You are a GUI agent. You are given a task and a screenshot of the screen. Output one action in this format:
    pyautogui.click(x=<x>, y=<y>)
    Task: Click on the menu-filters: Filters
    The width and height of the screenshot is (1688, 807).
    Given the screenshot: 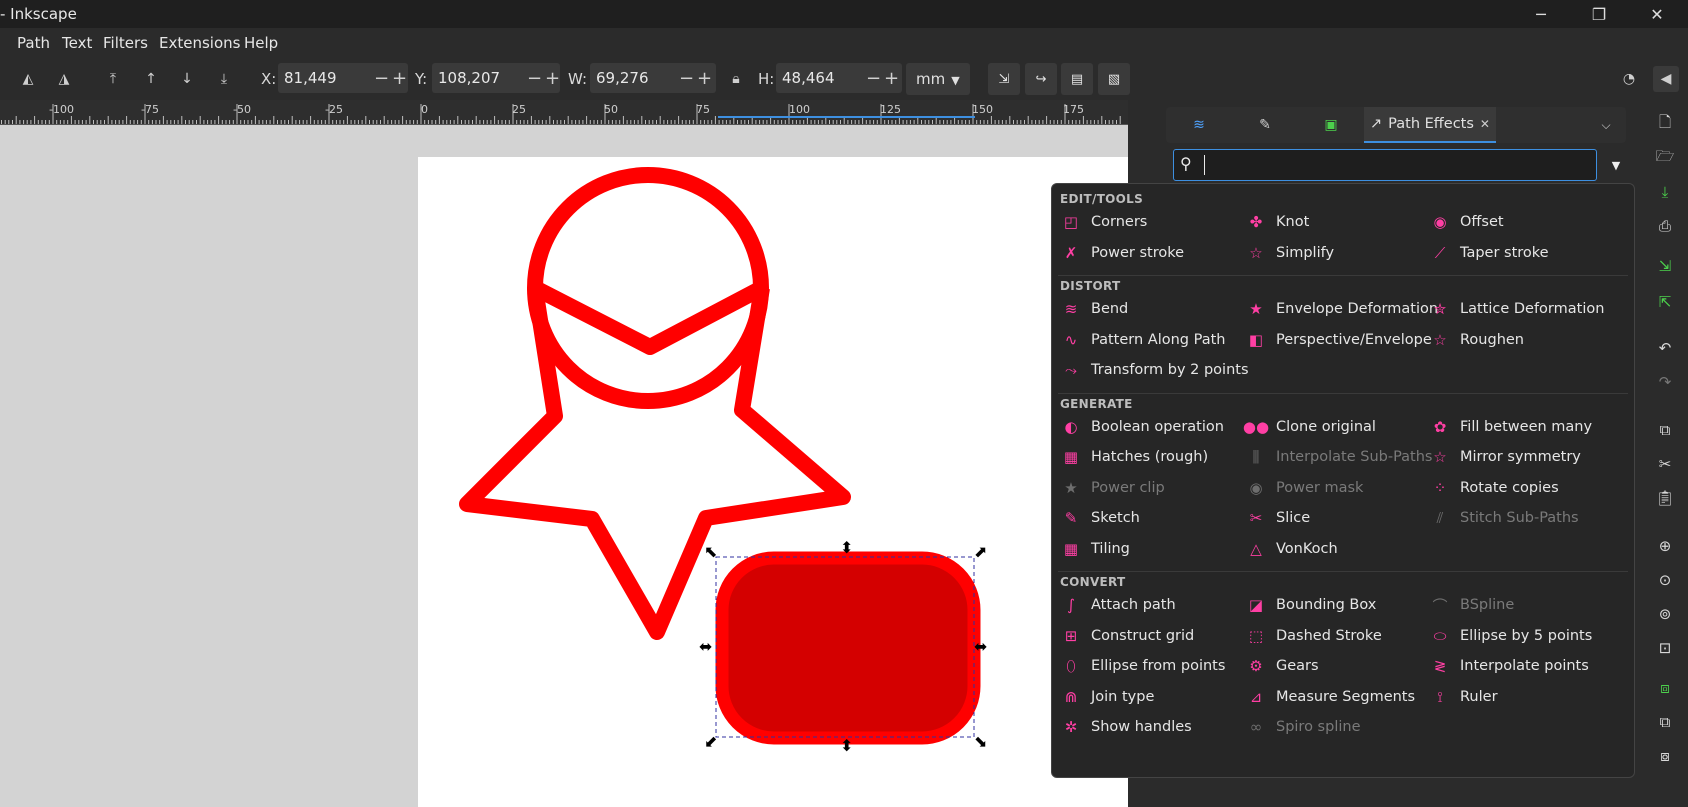 What is the action you would take?
    pyautogui.click(x=125, y=43)
    